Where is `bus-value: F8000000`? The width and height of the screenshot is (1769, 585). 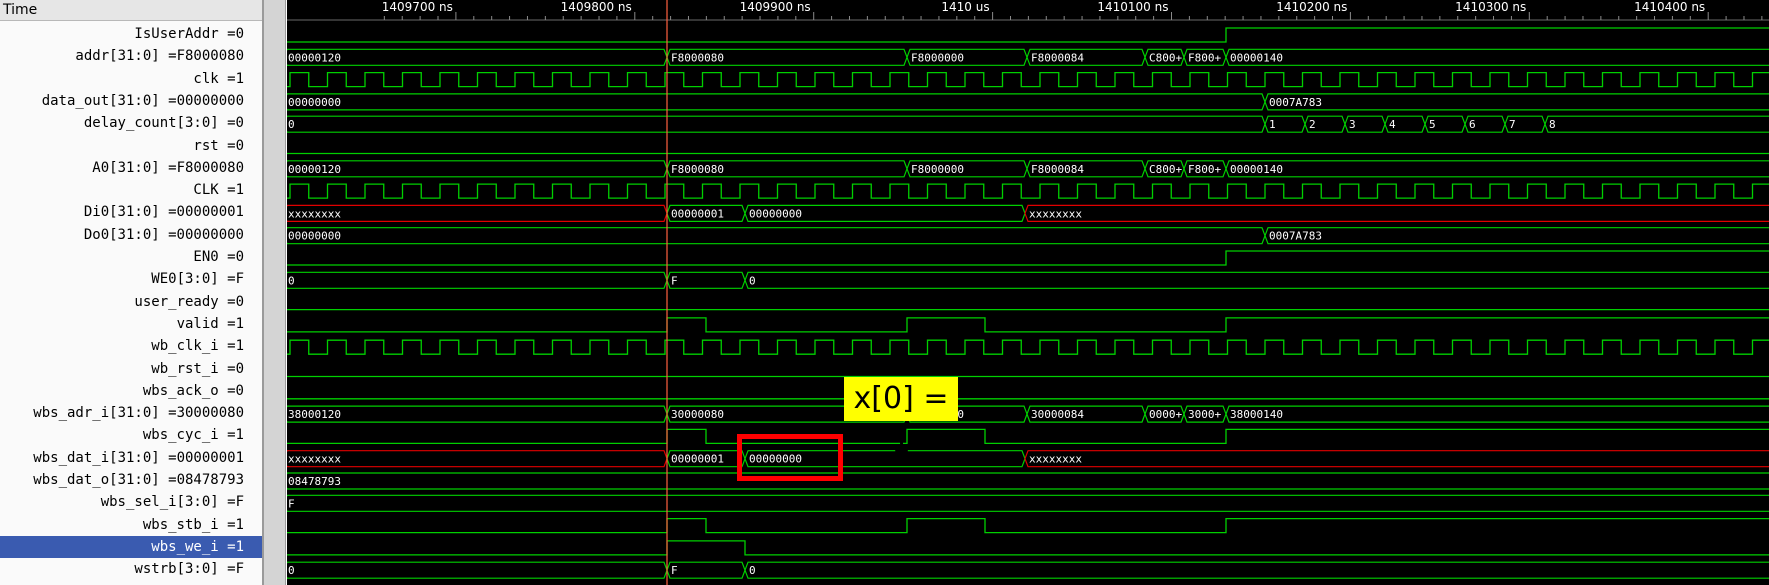 bus-value: F8000000 is located at coordinates (937, 169).